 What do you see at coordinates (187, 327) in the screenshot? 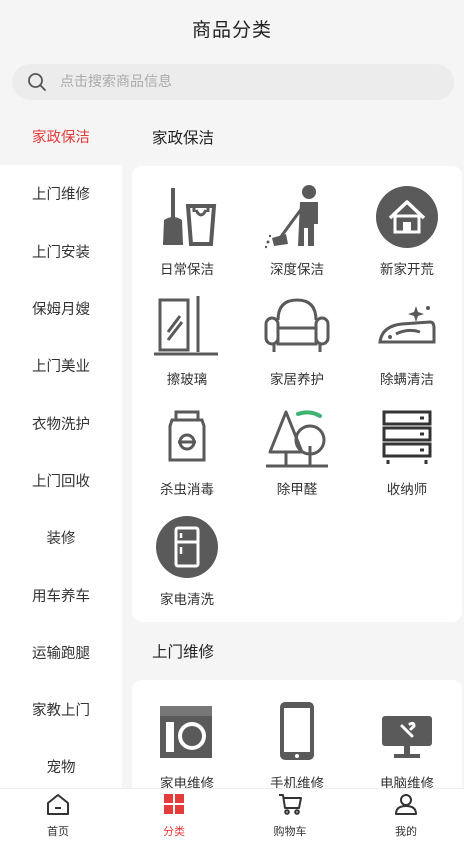
I see `window-glass-icon` at bounding box center [187, 327].